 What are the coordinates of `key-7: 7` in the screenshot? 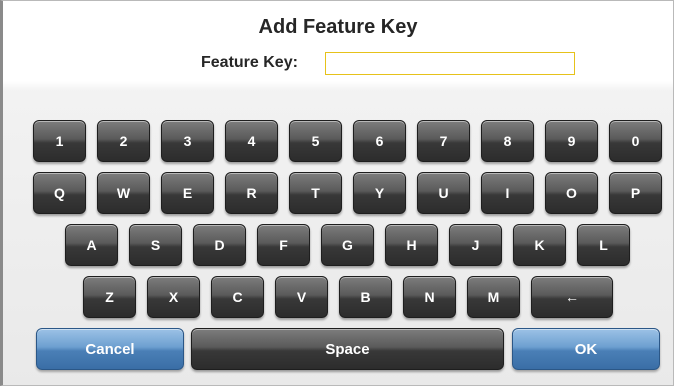 It's located at (443, 141).